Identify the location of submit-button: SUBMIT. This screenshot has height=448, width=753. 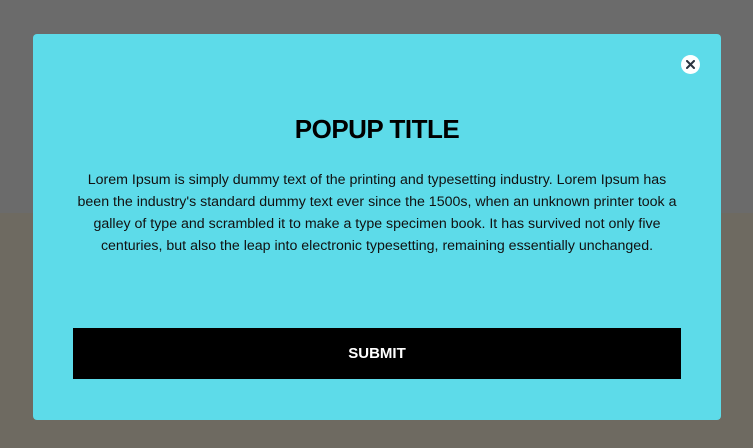
(377, 353).